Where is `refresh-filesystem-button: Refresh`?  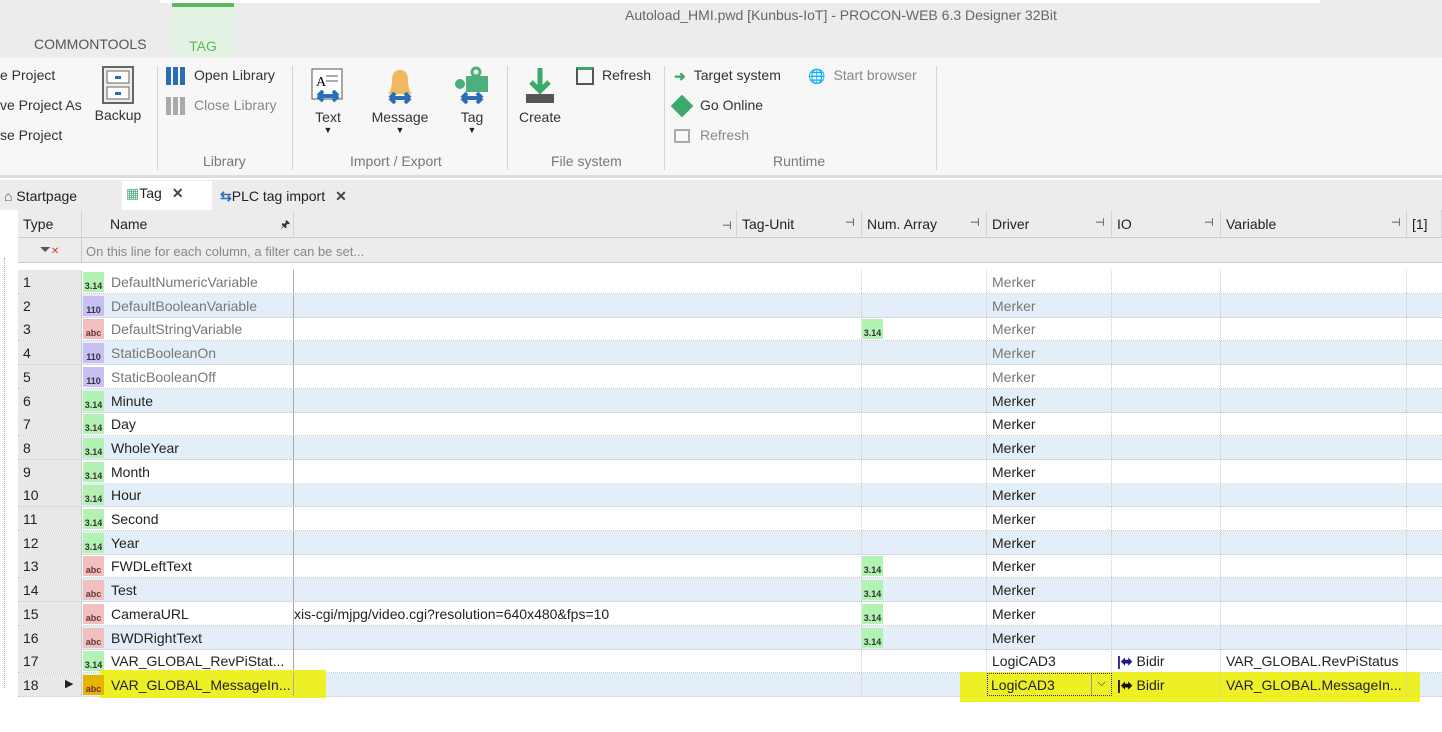 refresh-filesystem-button: Refresh is located at coordinates (613, 76).